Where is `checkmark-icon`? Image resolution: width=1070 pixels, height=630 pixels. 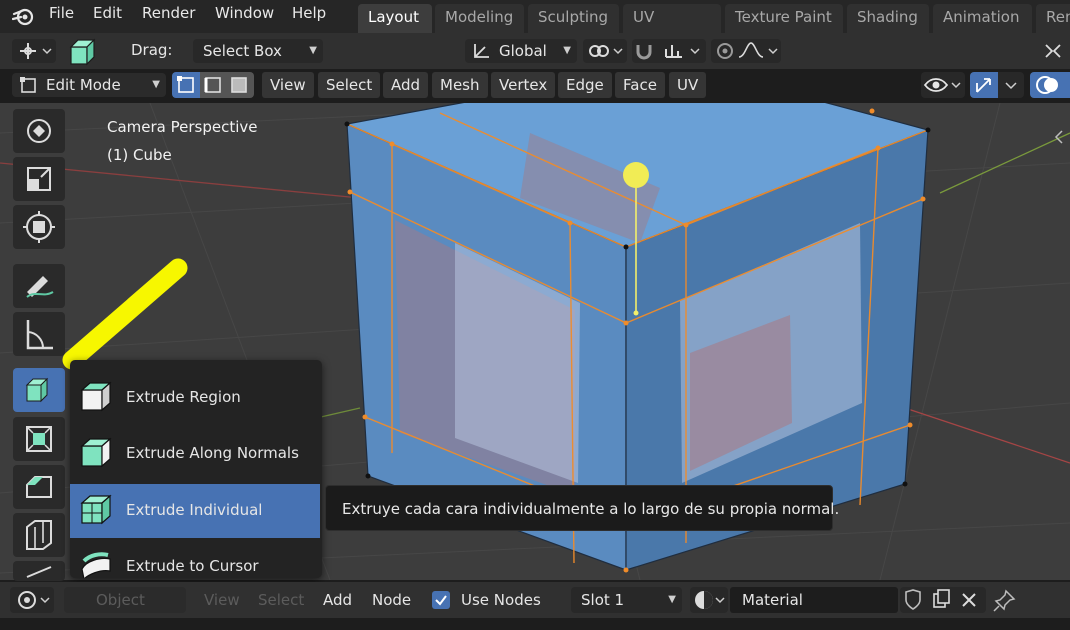 checkmark-icon is located at coordinates (441, 600).